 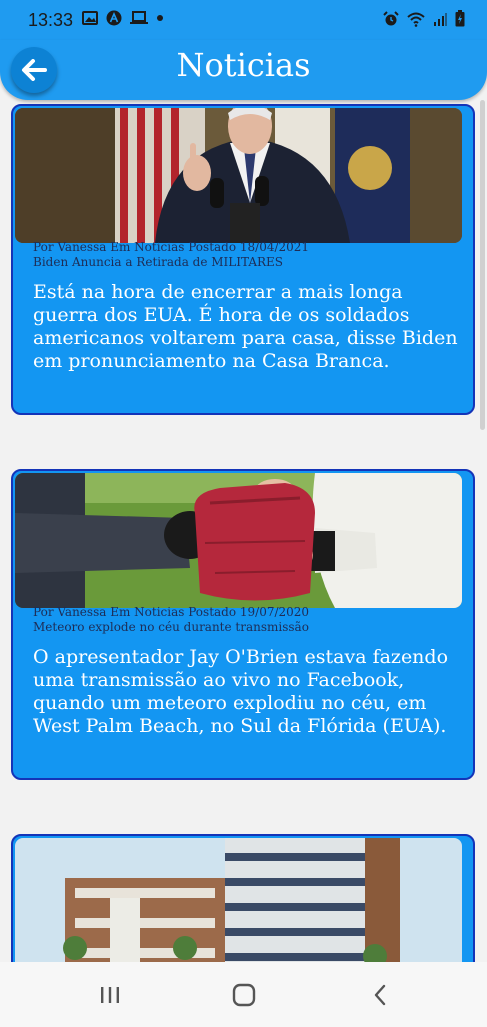 I want to click on laptop-icon, so click(x=139, y=17).